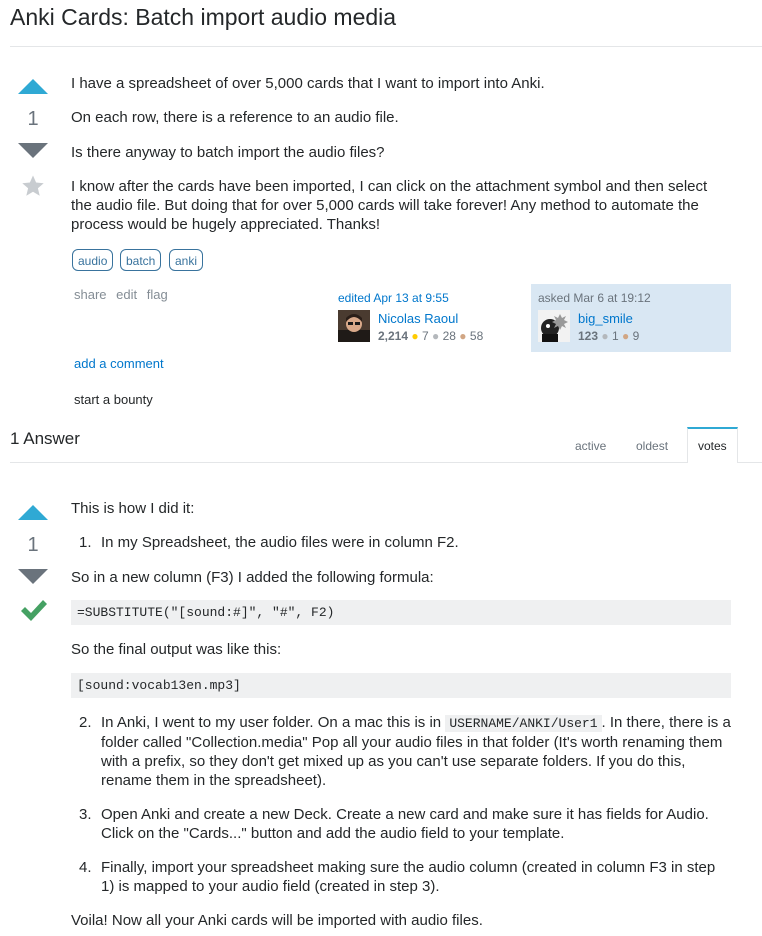 The image size is (762, 936). Describe the element at coordinates (430, 336) in the screenshot. I see `editor-reputation-row: 2,214 ● 7 ● 28 ● 58` at that location.